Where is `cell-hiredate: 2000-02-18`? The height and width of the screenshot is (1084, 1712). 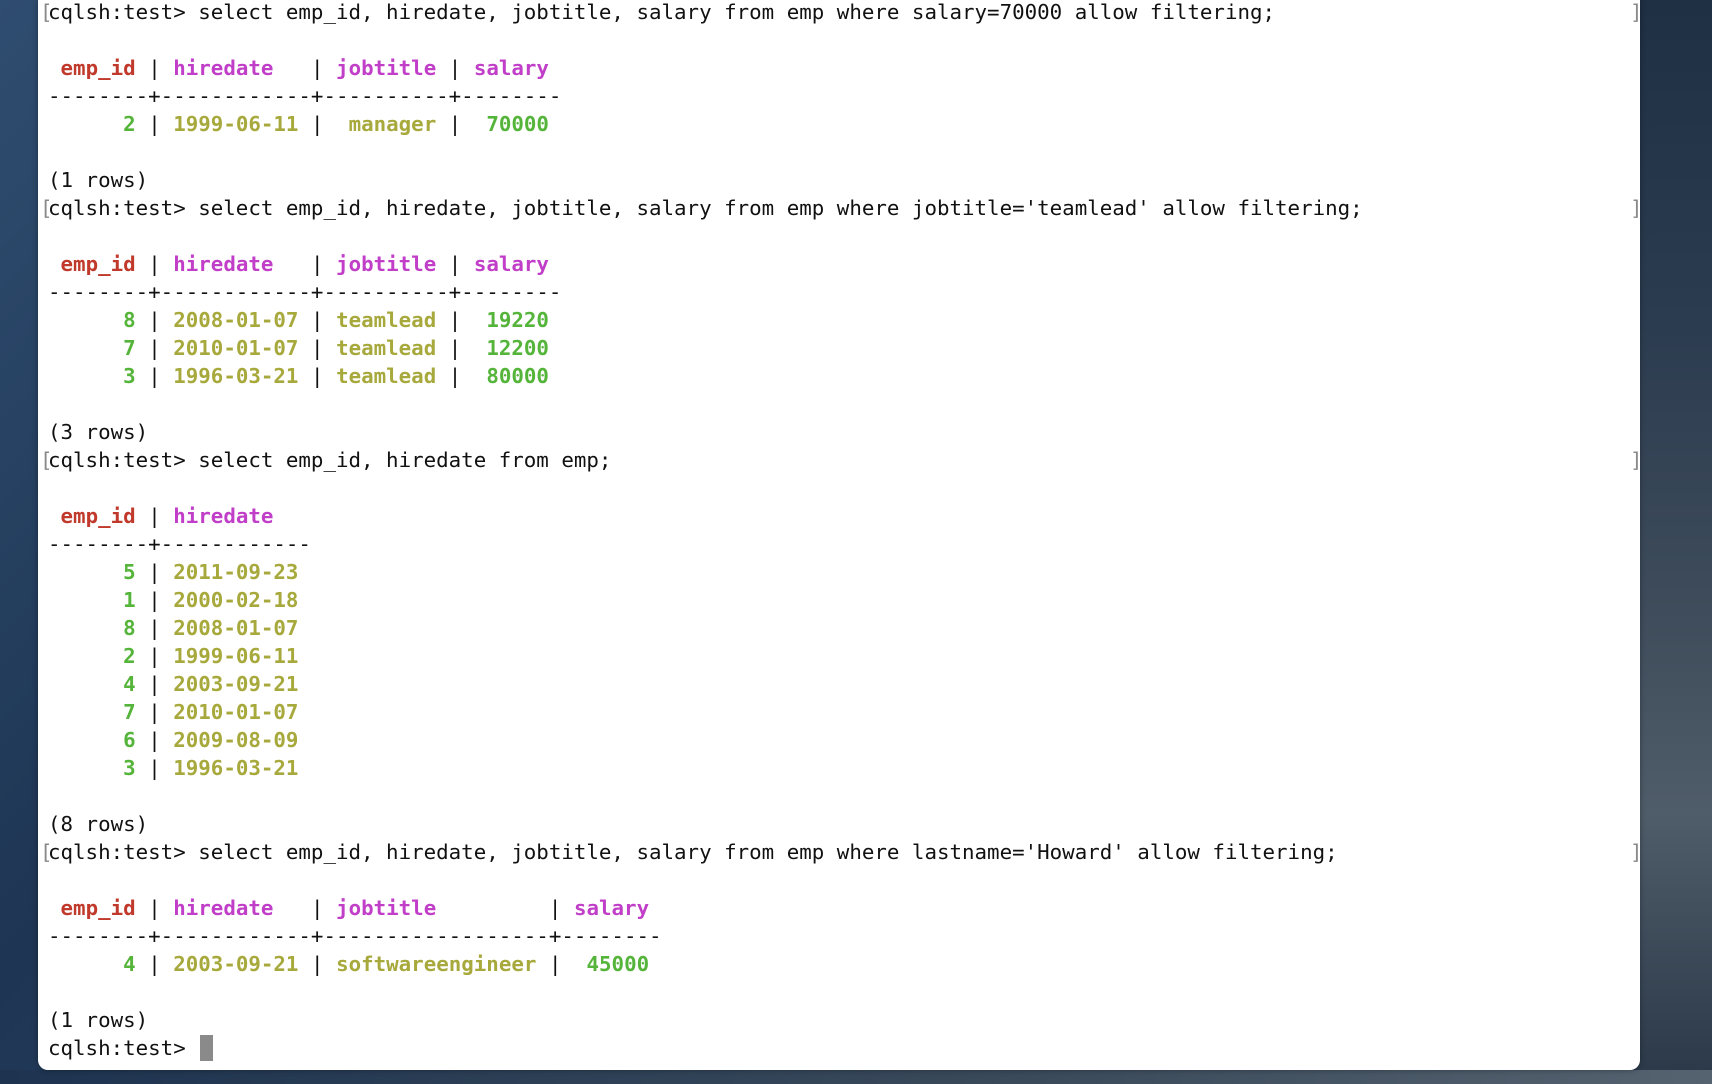 cell-hiredate: 2000-02-18 is located at coordinates (236, 600).